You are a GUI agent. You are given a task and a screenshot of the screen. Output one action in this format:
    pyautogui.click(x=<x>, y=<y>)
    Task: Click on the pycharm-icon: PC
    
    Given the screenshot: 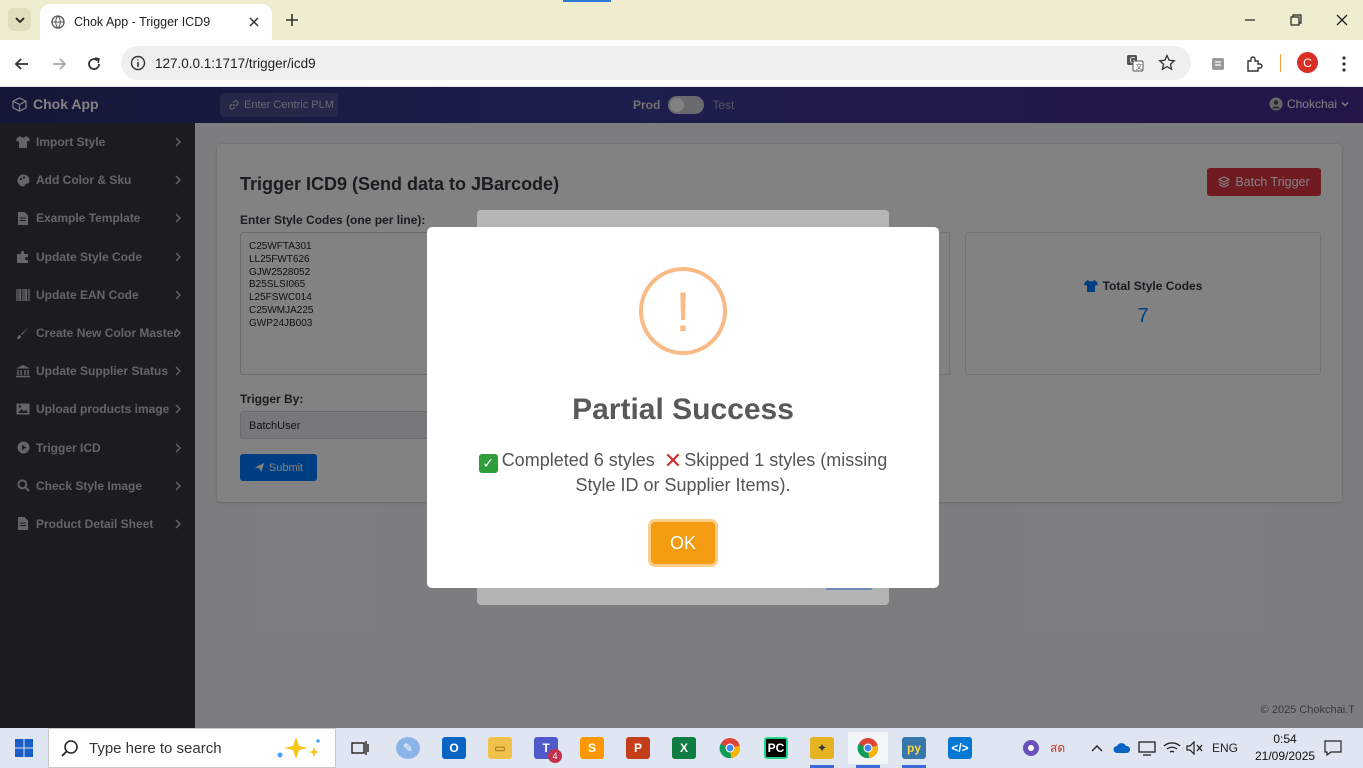 What is the action you would take?
    pyautogui.click(x=776, y=748)
    